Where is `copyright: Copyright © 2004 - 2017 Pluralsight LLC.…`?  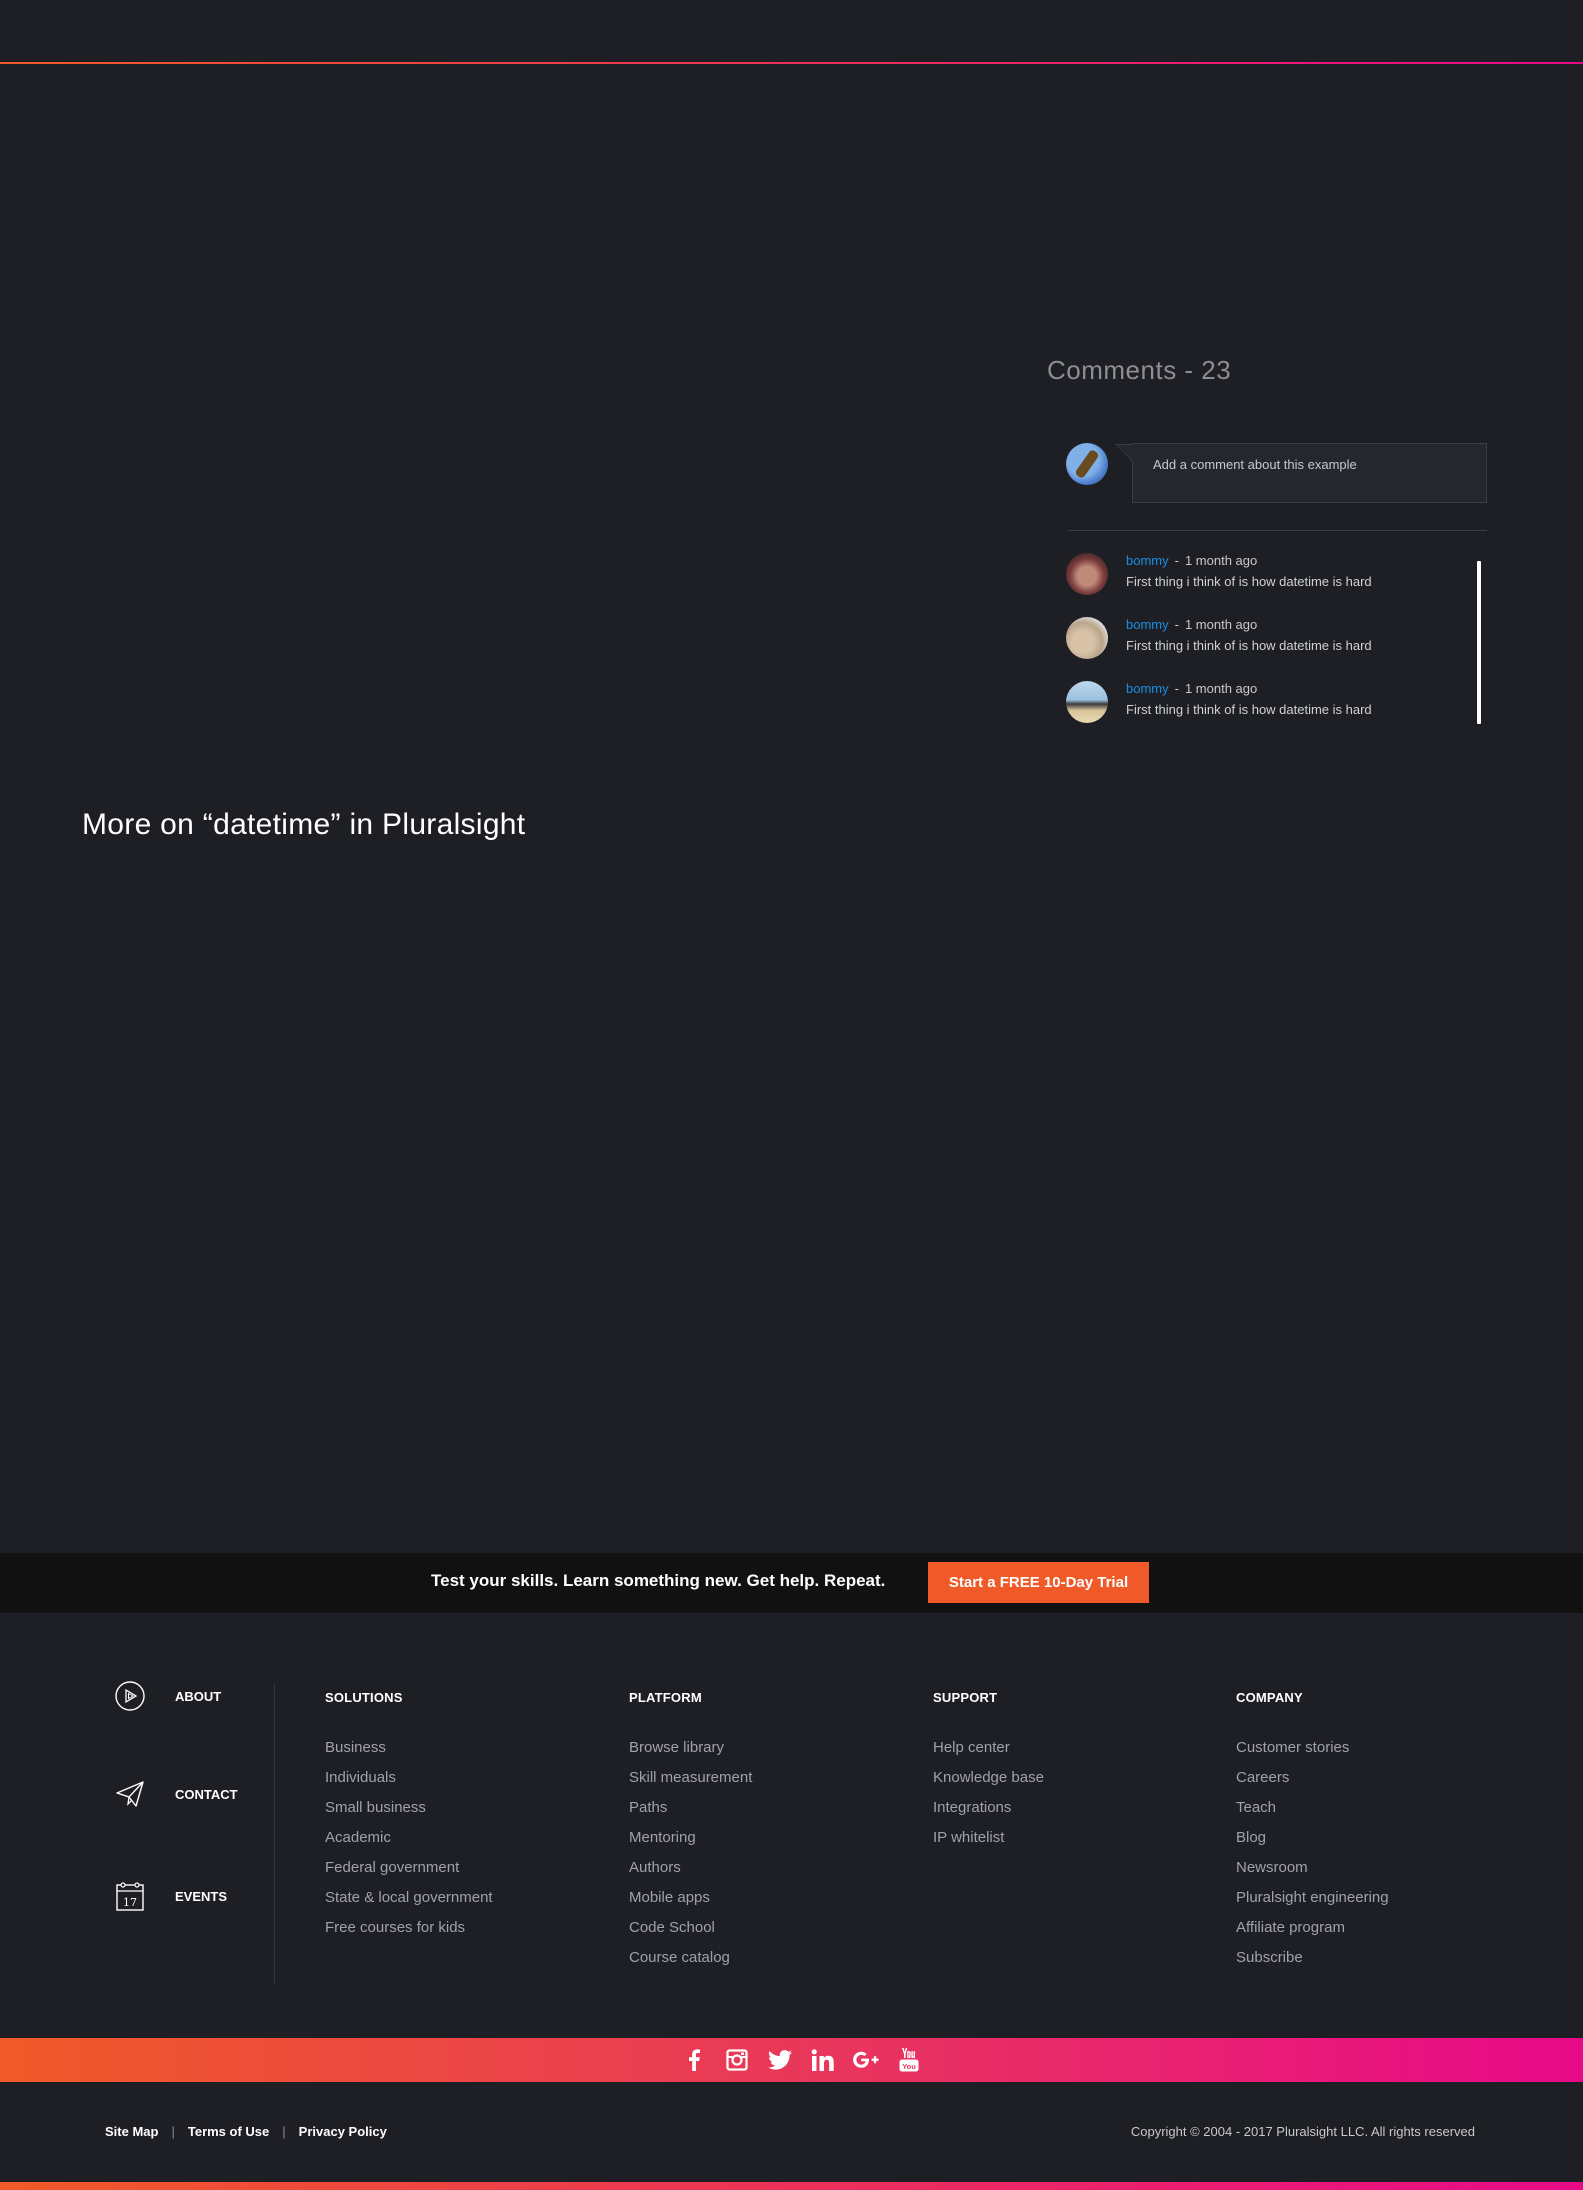 copyright: Copyright © 2004 - 2017 Pluralsight LLC.… is located at coordinates (1302, 2131).